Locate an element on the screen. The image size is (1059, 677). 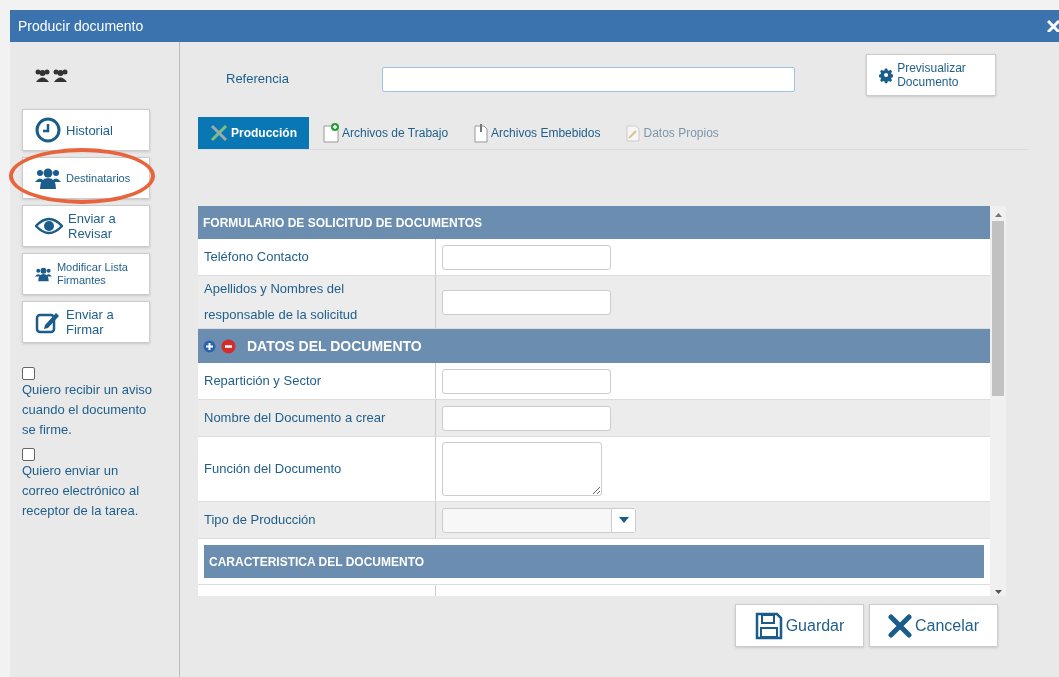
preview-button: Previsualizar Documento is located at coordinates (931, 75).